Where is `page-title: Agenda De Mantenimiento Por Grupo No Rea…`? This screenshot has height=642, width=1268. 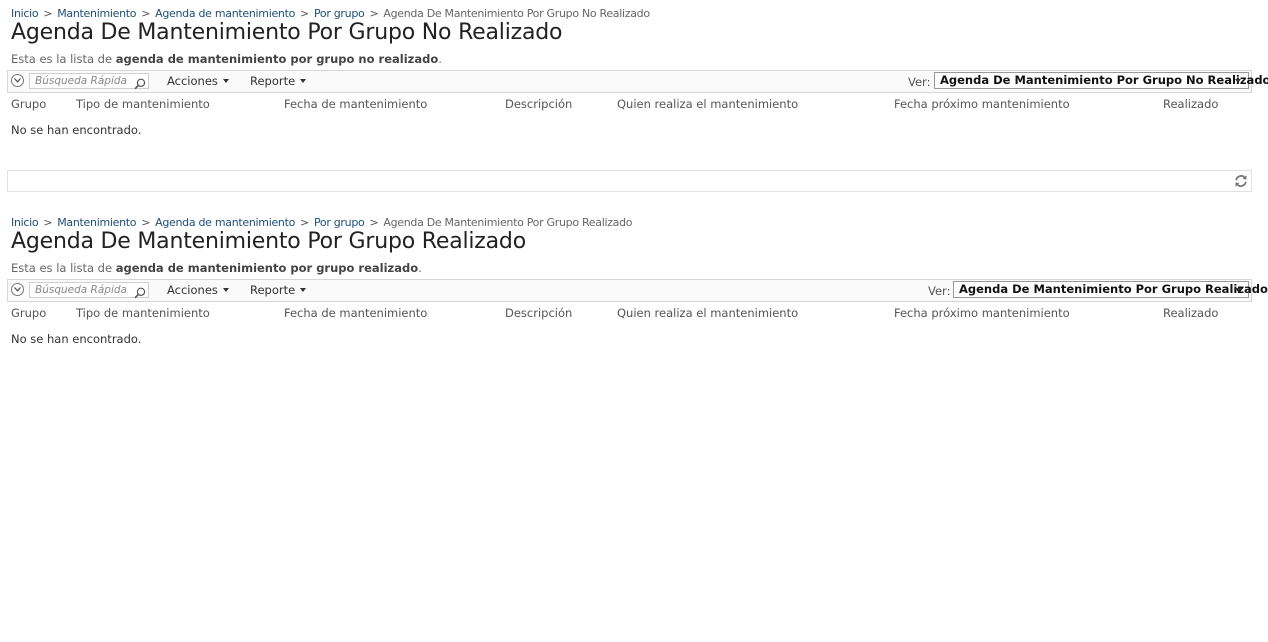 page-title: Agenda De Mantenimiento Por Grupo No Rea… is located at coordinates (287, 32).